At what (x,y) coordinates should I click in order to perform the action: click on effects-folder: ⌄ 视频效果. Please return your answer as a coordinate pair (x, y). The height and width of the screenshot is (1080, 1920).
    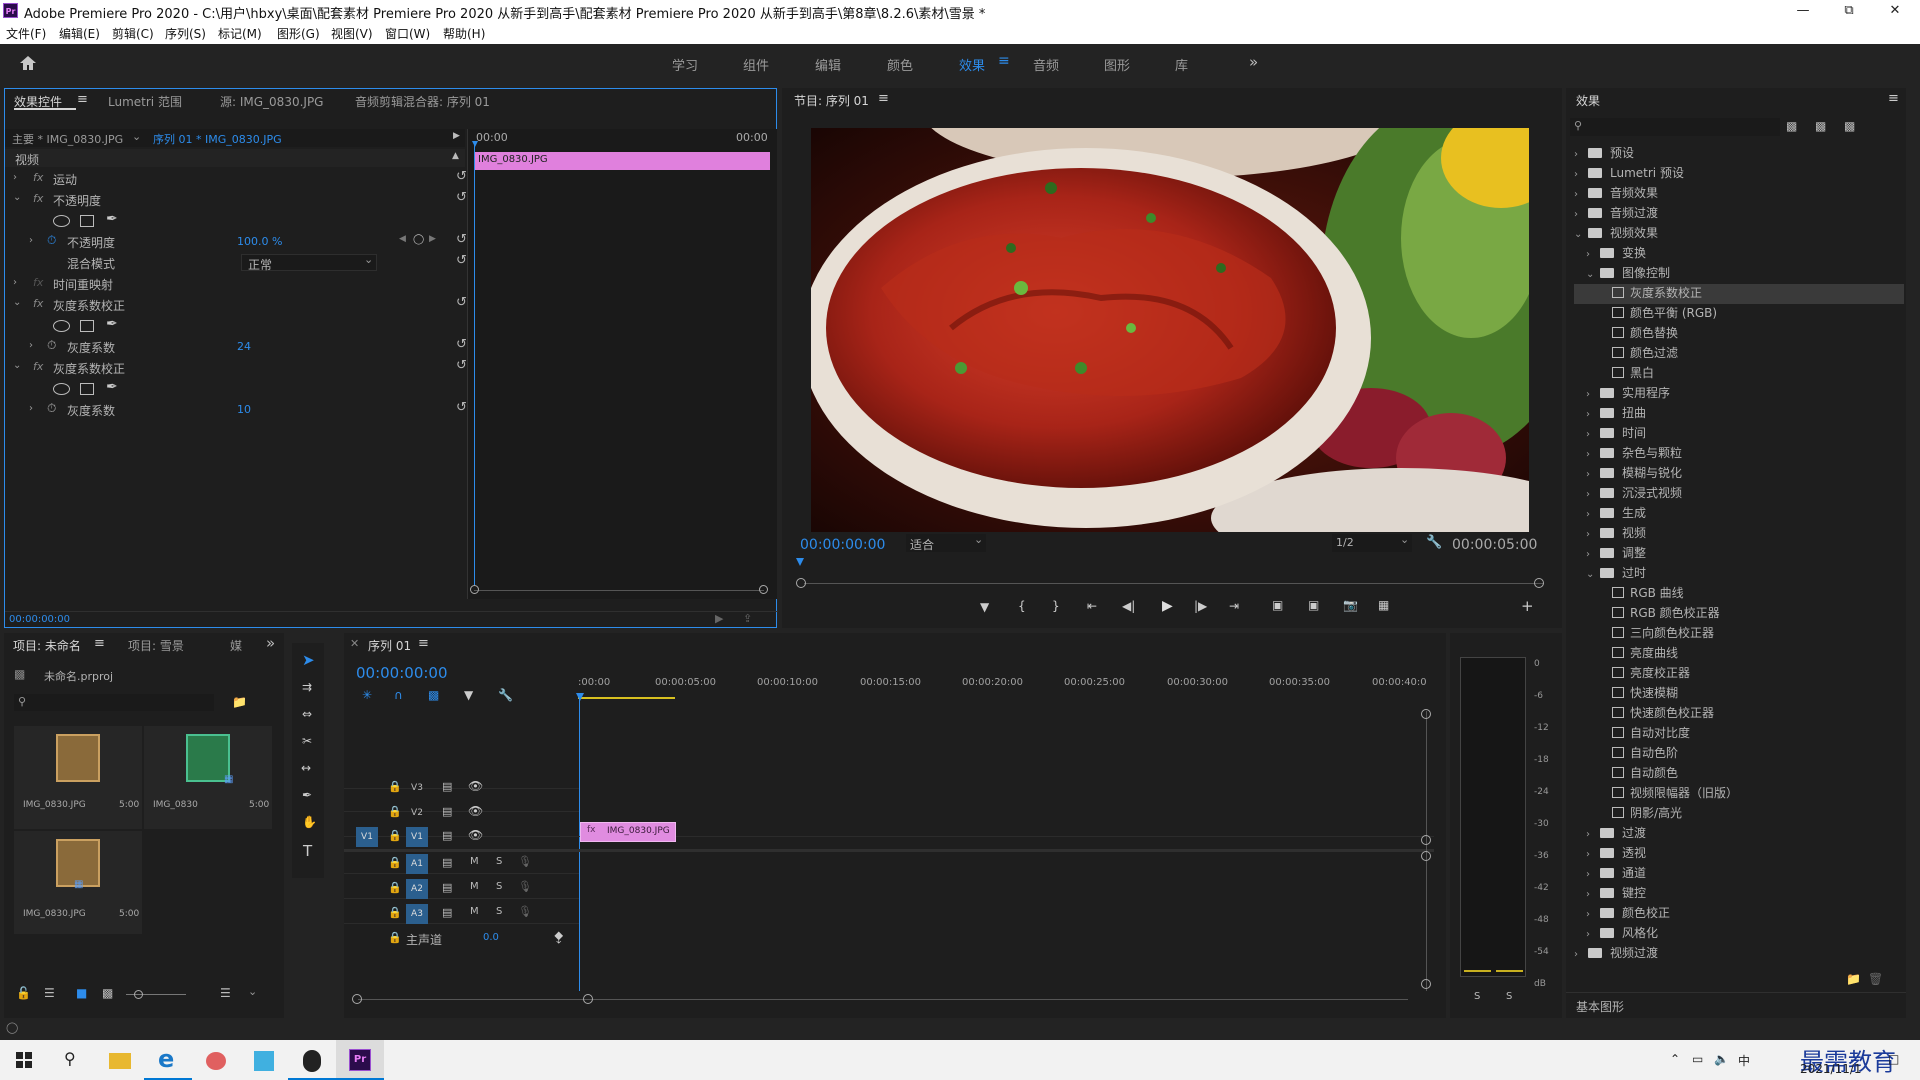
    Looking at the image, I should click on (1739, 234).